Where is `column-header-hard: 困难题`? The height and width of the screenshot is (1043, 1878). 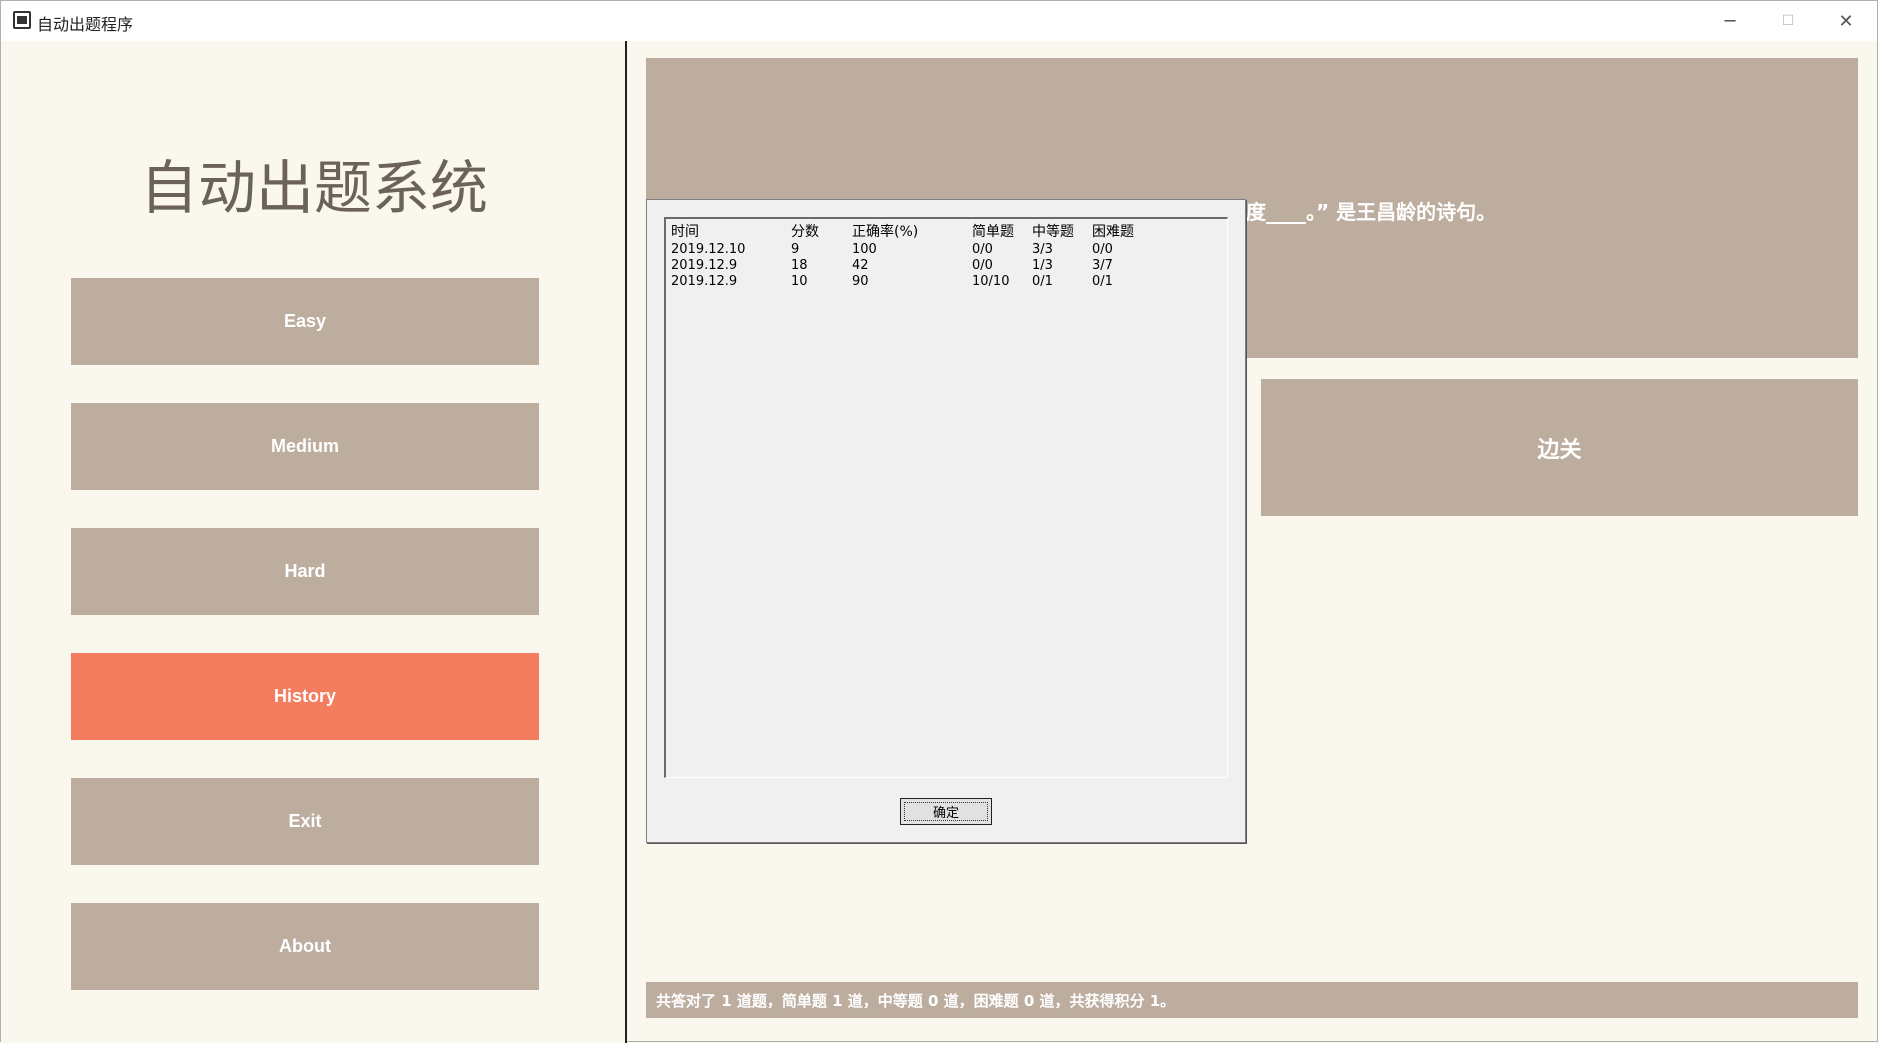
column-header-hard: 困难题 is located at coordinates (1113, 232).